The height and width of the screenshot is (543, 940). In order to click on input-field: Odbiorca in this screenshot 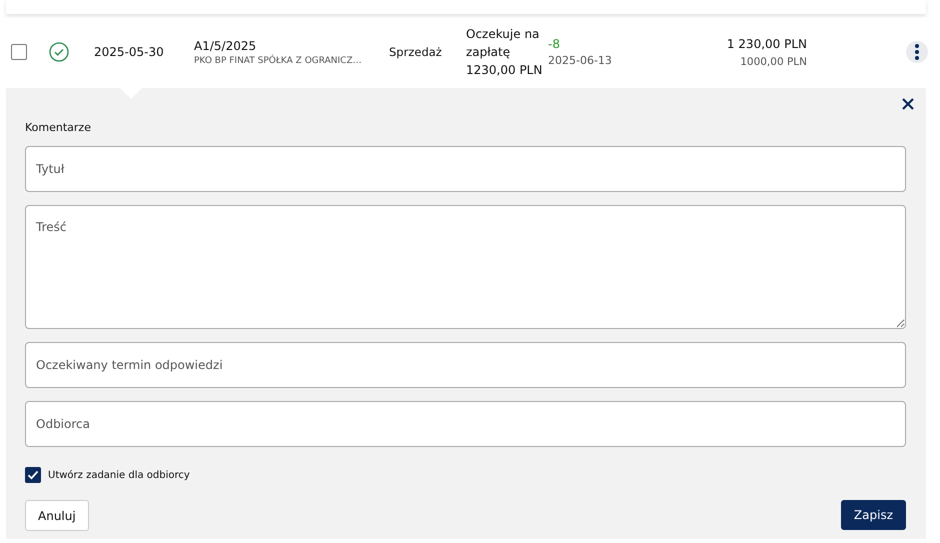, I will do `click(465, 424)`.